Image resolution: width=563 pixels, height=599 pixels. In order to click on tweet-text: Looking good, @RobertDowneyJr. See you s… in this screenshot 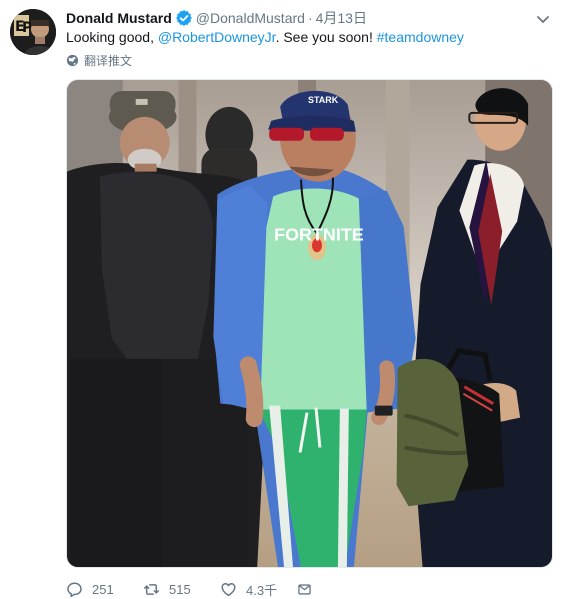, I will do `click(308, 37)`.